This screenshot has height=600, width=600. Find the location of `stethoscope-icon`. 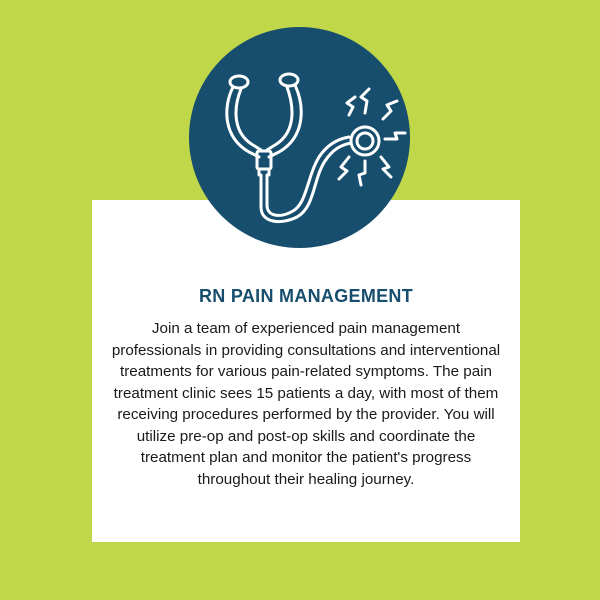

stethoscope-icon is located at coordinates (316, 148).